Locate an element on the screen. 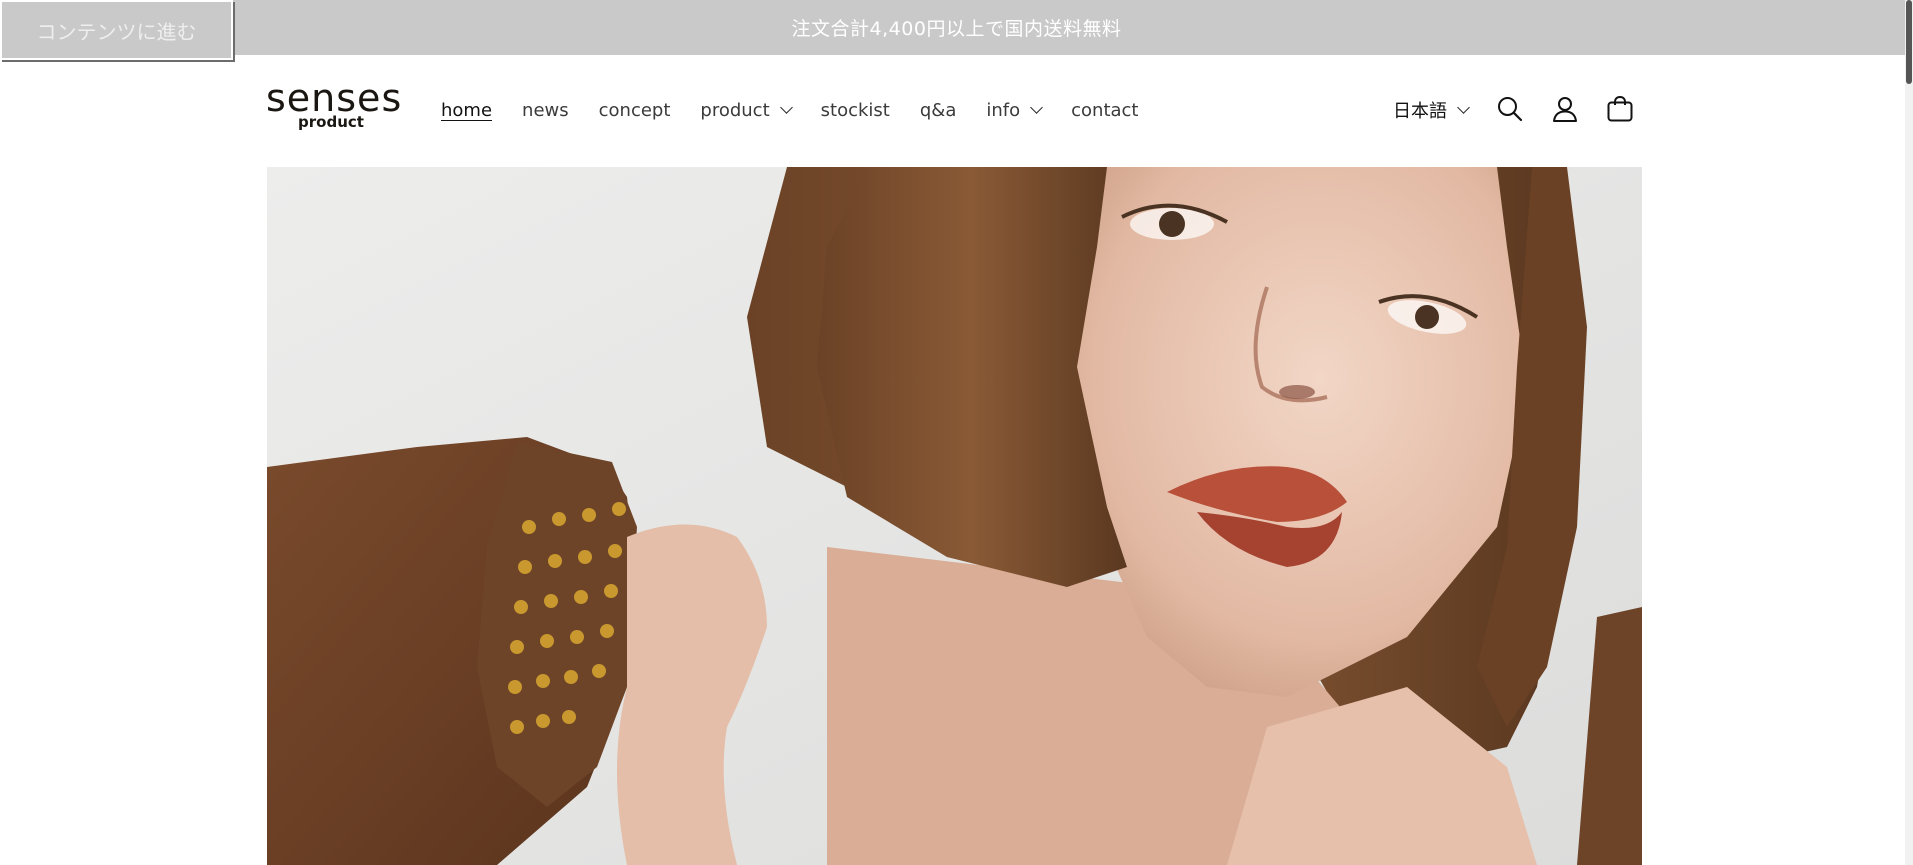 This screenshot has height=865, width=1913. nav-item-info: info is located at coordinates (1014, 110).